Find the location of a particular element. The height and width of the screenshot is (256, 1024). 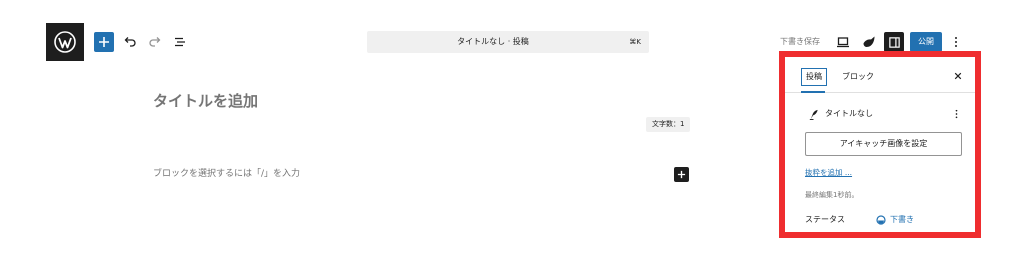

post-title-input: タイトルを追加 is located at coordinates (205, 101).